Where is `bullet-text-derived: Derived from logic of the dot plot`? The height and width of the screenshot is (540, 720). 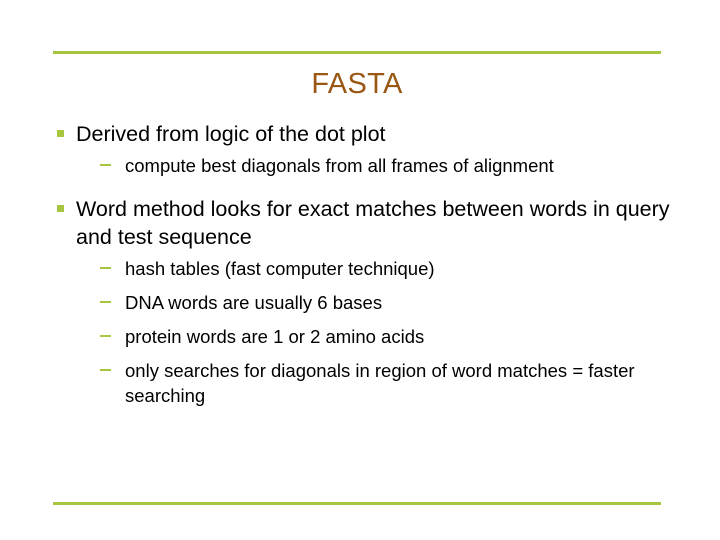
bullet-text-derived: Derived from logic of the dot plot is located at coordinates (231, 134).